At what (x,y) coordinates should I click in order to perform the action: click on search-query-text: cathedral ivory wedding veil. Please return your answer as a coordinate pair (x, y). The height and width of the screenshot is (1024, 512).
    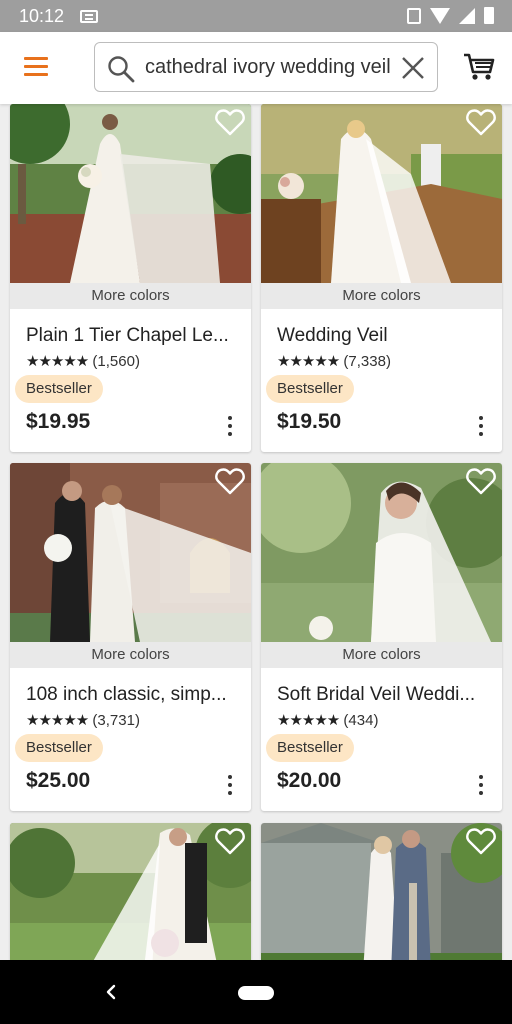
    Looking at the image, I should click on (268, 67).